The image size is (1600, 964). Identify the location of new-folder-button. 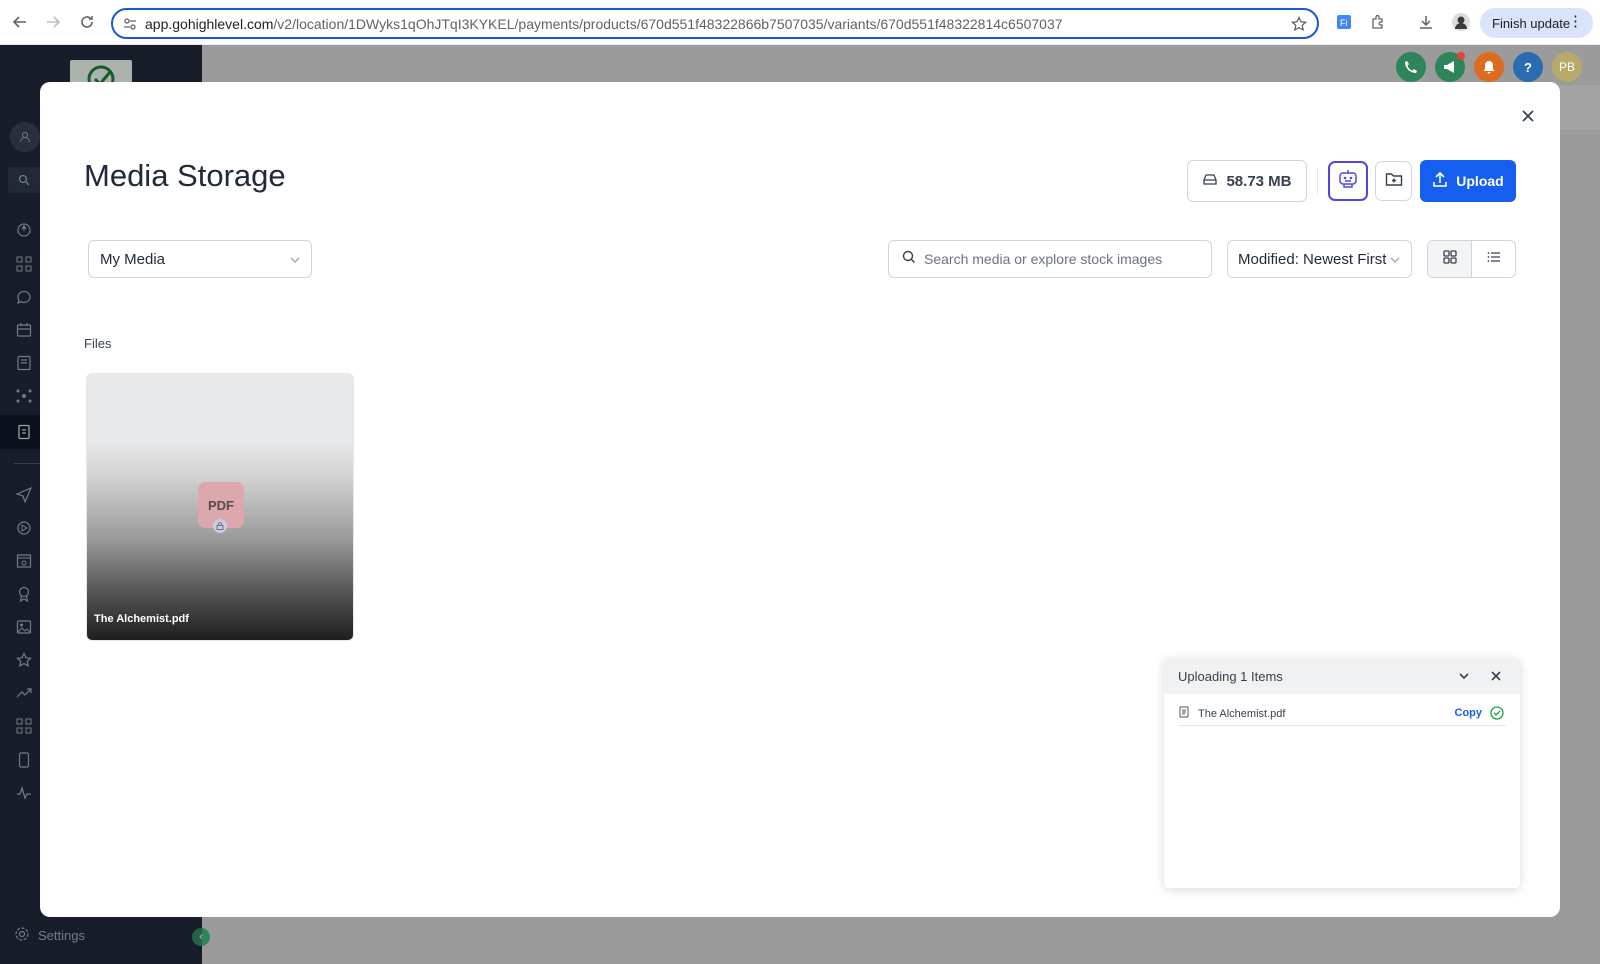
(1393, 181).